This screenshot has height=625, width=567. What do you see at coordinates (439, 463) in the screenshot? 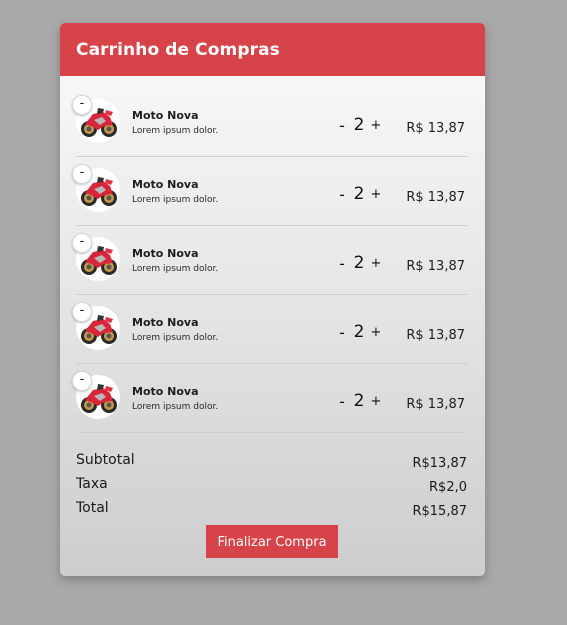
I see `subtotal-value: R$13,87` at bounding box center [439, 463].